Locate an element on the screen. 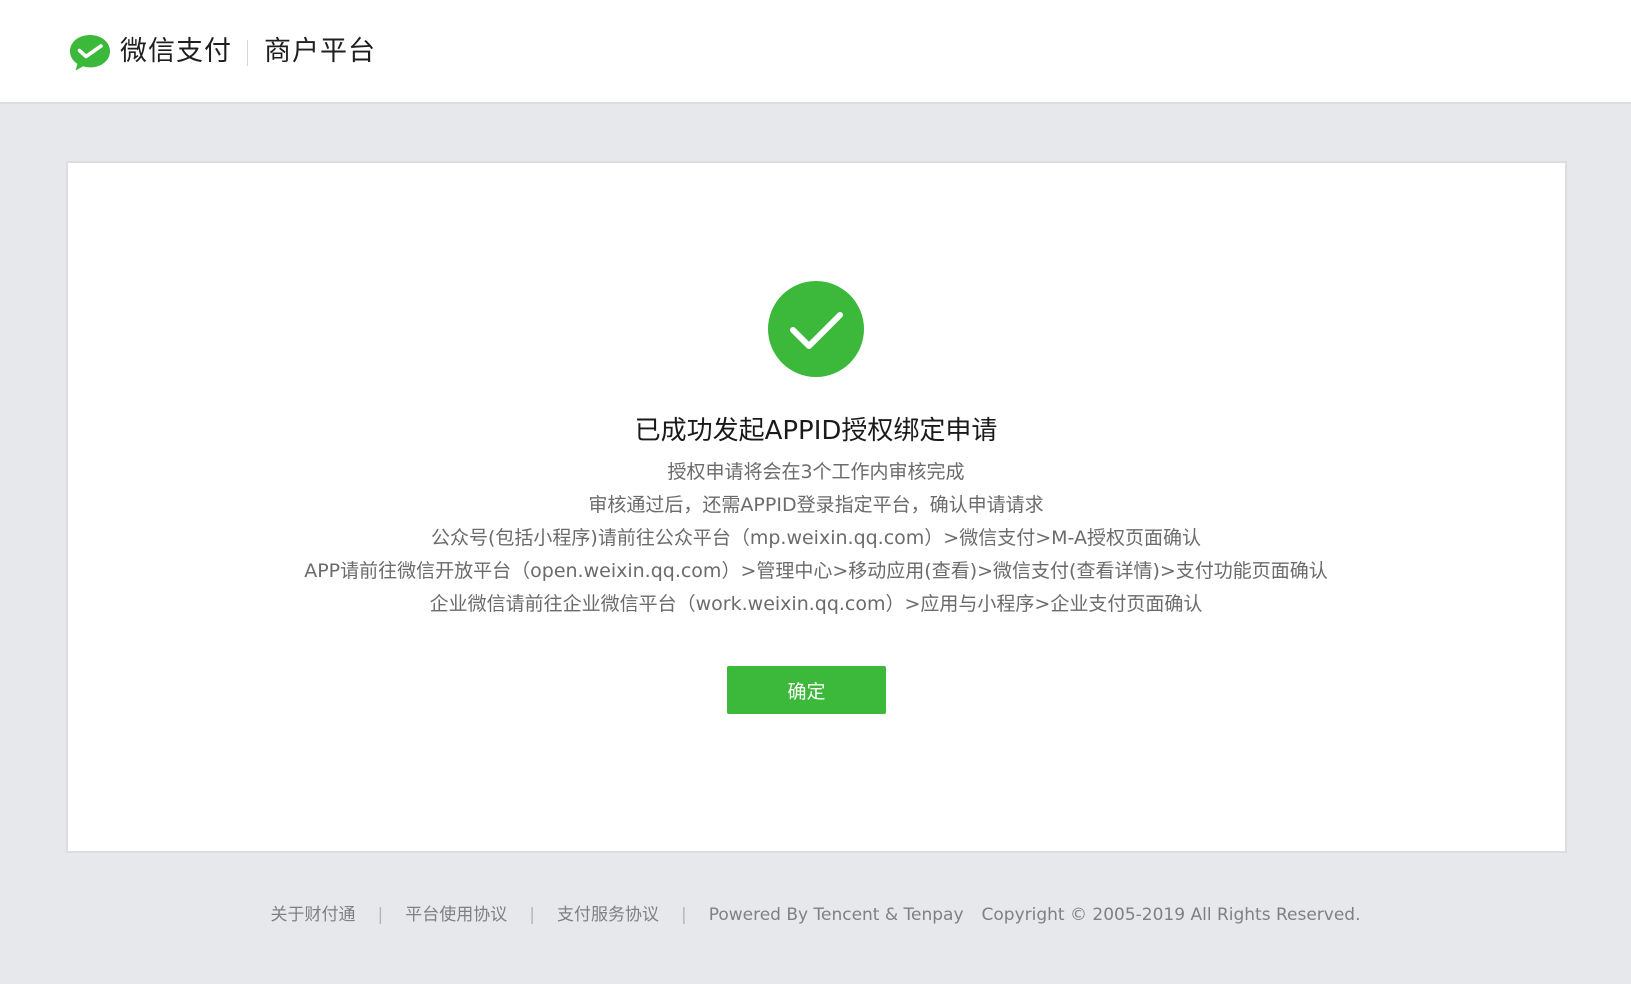 The height and width of the screenshot is (984, 1631). footer-link-platform-agreement: 平台使用协议 is located at coordinates (456, 915).